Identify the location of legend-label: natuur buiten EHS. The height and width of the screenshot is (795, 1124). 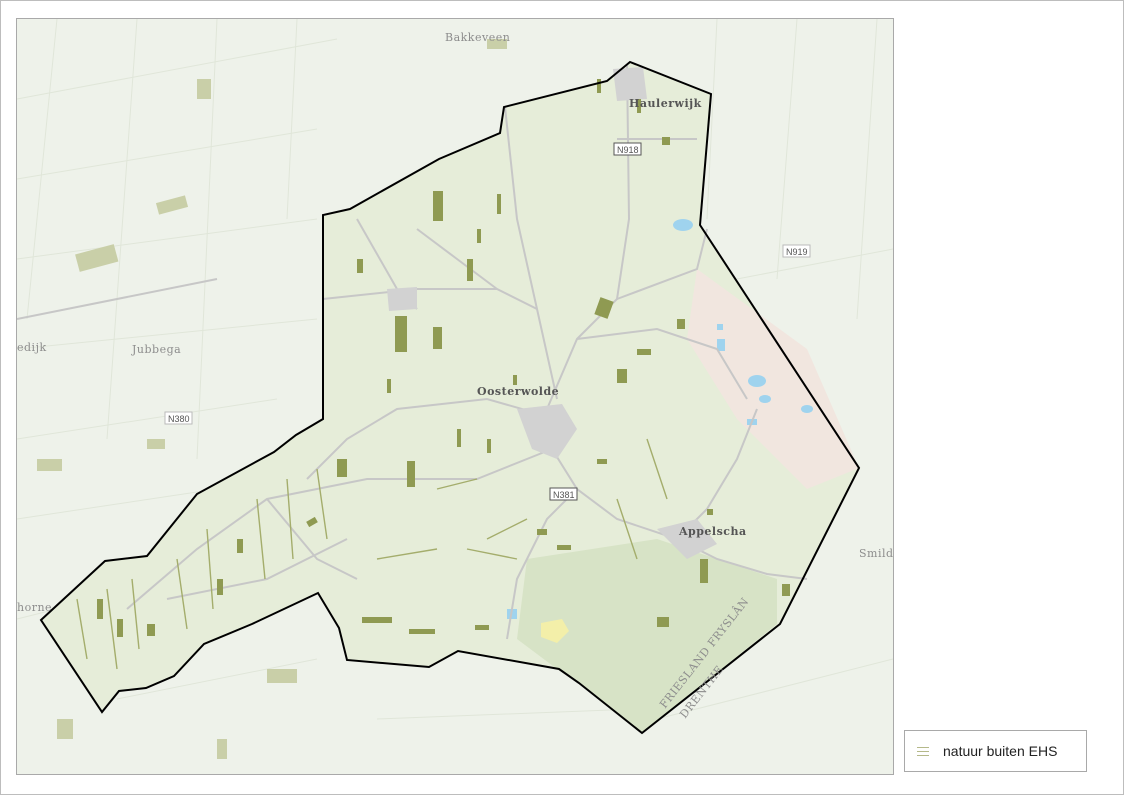
(1000, 751).